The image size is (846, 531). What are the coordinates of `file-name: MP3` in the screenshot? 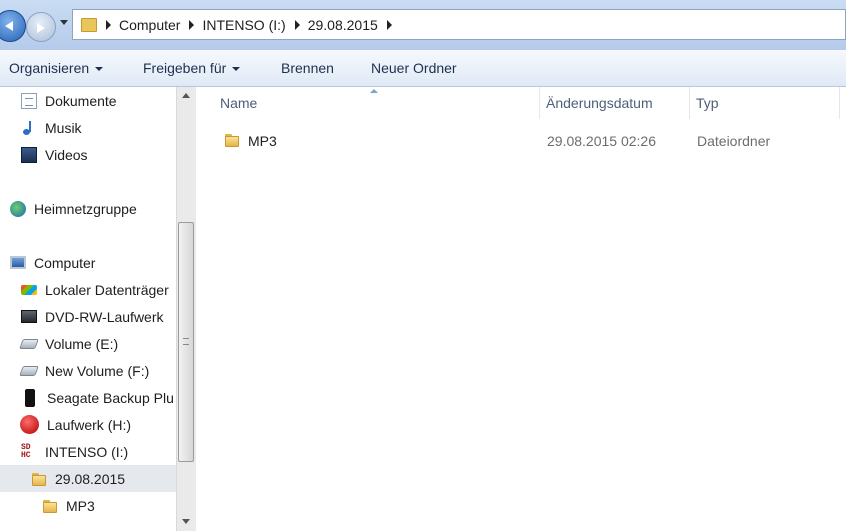 It's located at (262, 141).